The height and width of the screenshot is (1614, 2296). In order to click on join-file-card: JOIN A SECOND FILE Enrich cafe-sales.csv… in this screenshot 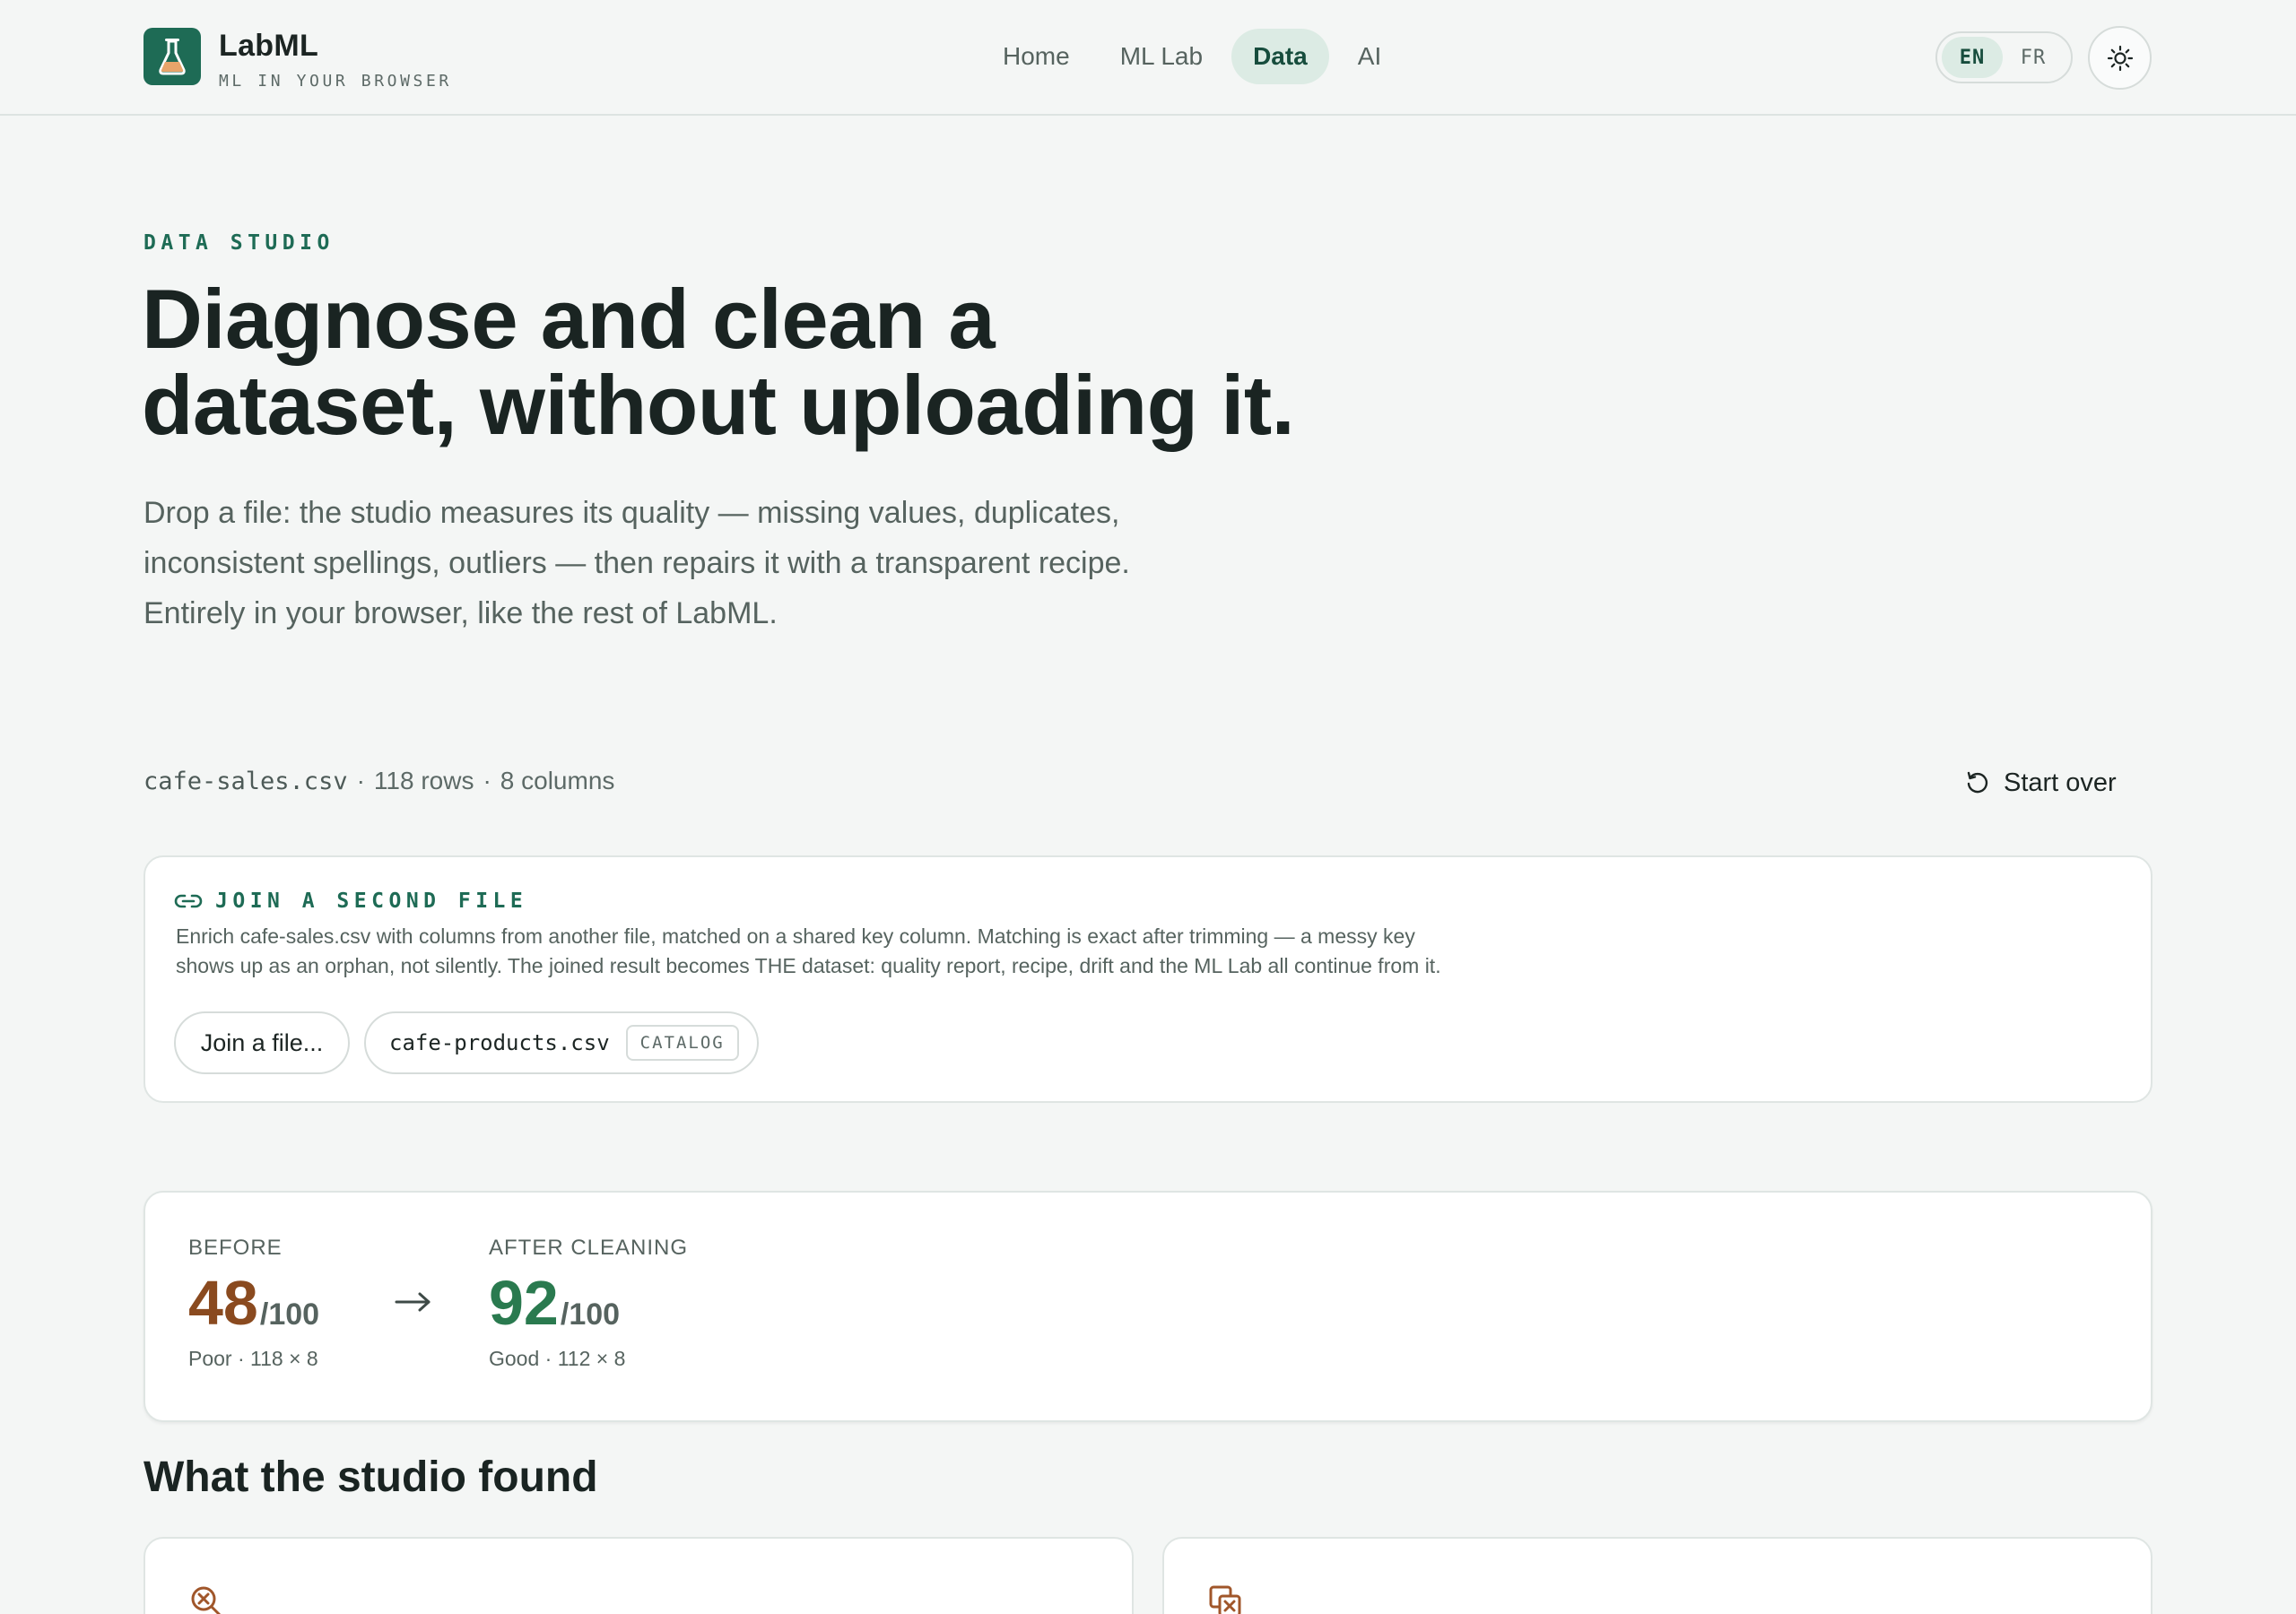, I will do `click(1148, 979)`.